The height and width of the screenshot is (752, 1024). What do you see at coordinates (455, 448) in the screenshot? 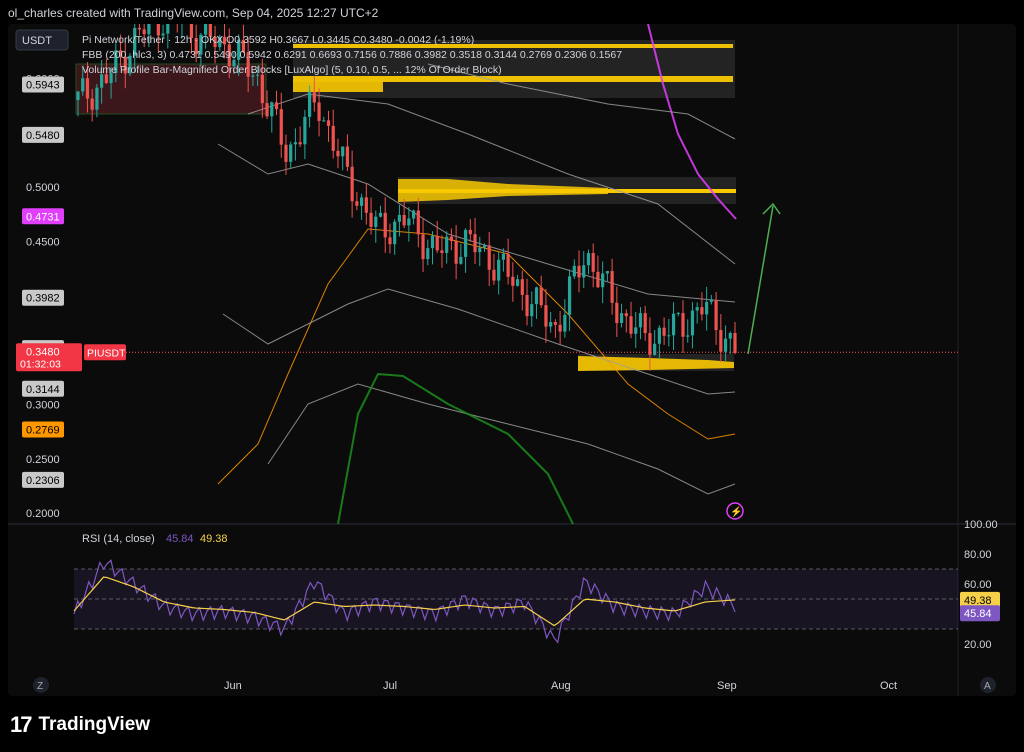
I see `fbb-lower-green` at bounding box center [455, 448].